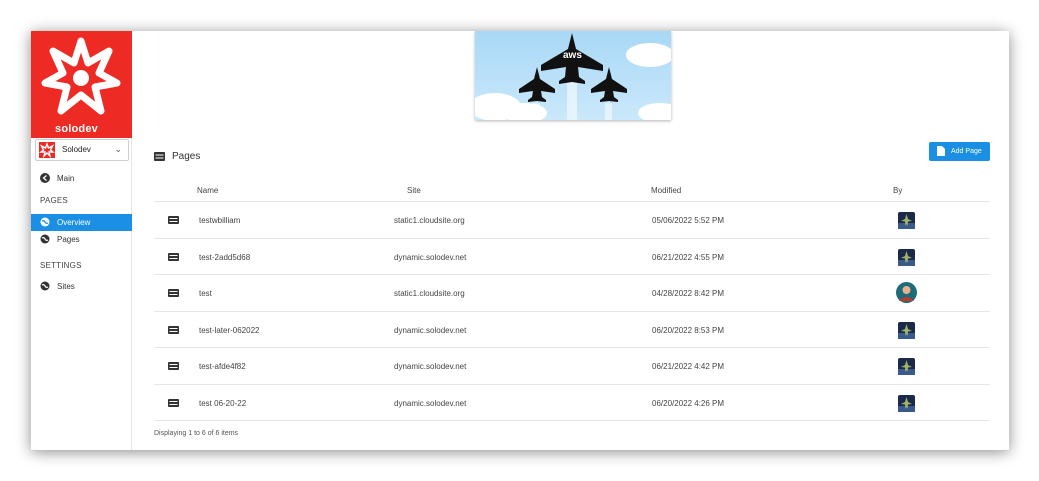 The height and width of the screenshot is (481, 1039). Describe the element at coordinates (81, 178) in the screenshot. I see `nav-main: Main` at that location.